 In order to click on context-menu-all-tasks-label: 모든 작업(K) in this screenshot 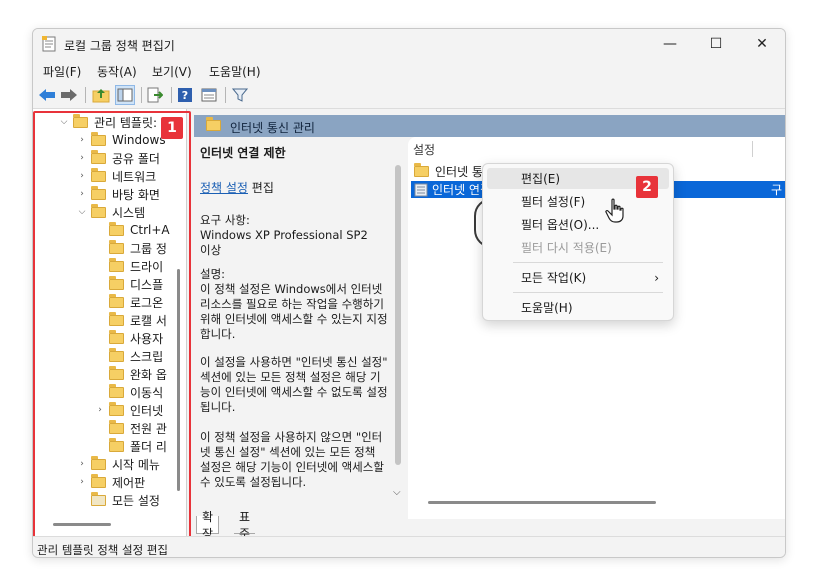, I will do `click(554, 278)`.